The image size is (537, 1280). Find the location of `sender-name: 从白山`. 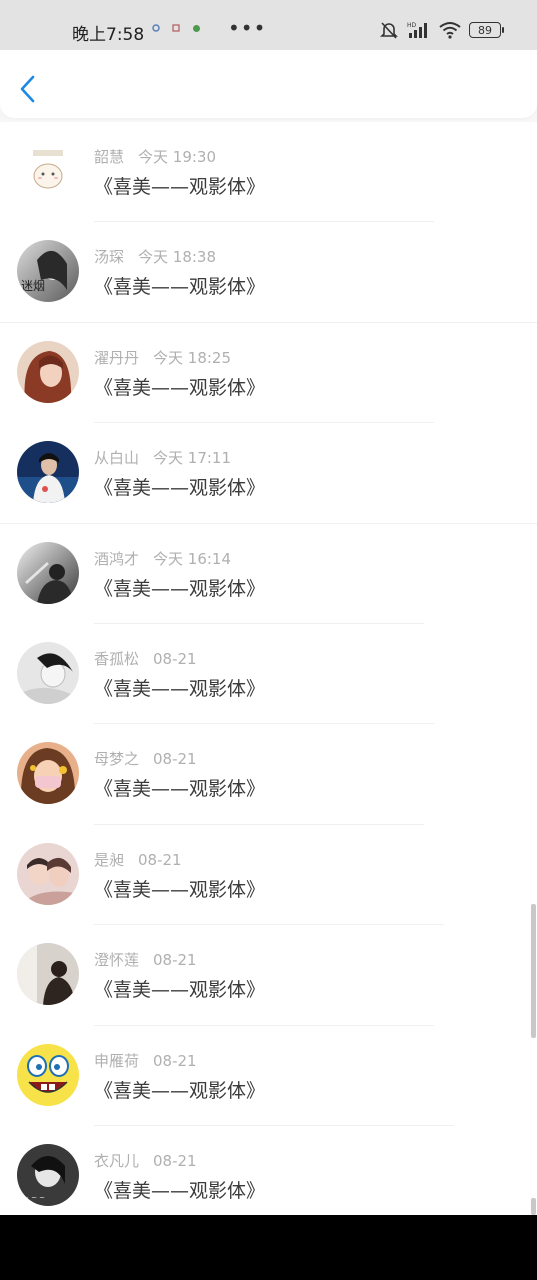

sender-name: 从白山 is located at coordinates (117, 458).